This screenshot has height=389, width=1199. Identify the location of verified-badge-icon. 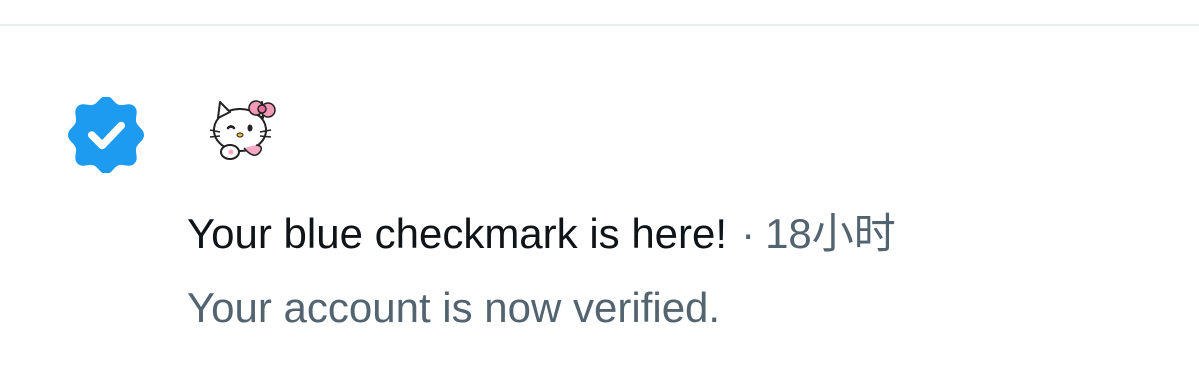
(106, 135).